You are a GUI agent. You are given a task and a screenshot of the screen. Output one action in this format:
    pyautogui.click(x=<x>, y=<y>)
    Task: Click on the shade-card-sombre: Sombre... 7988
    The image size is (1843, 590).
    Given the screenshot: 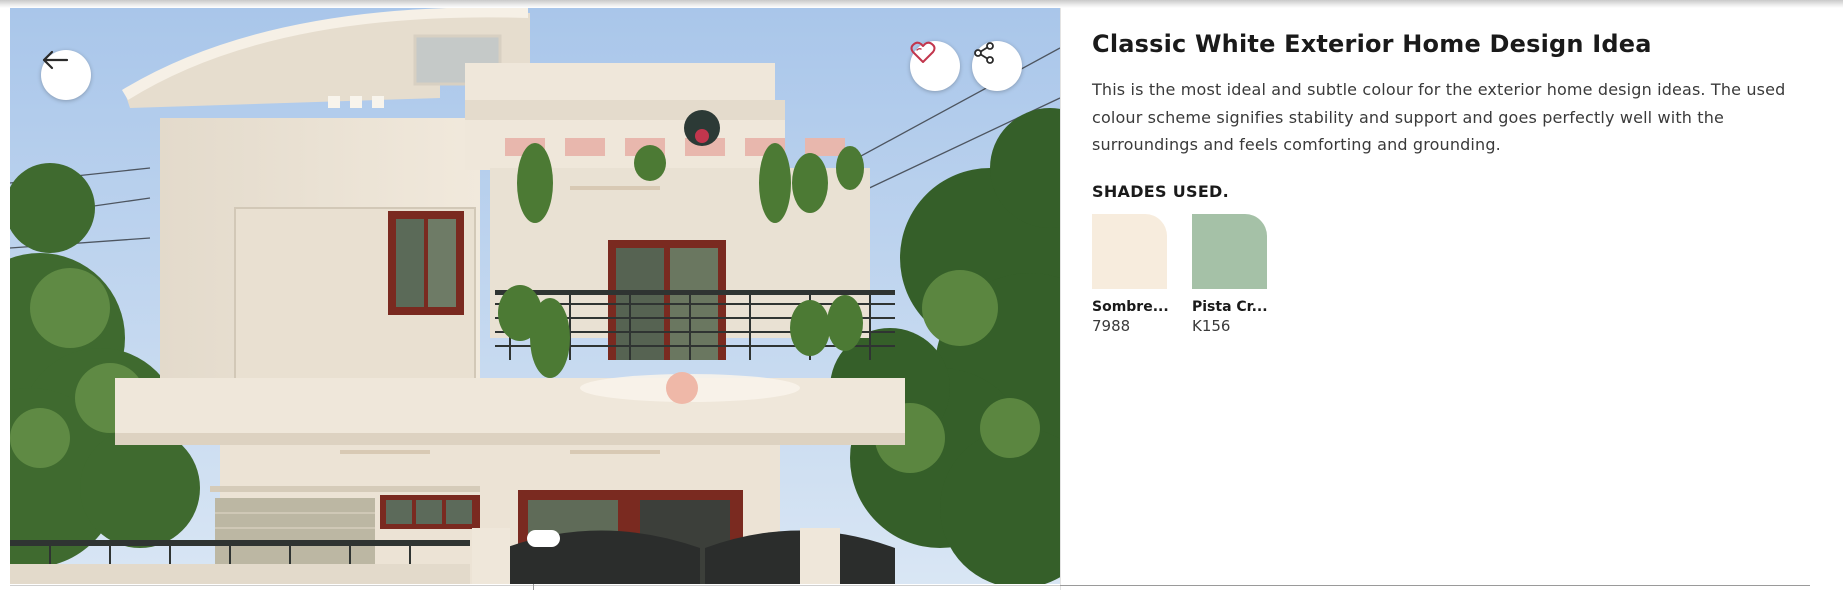 What is the action you would take?
    pyautogui.click(x=1132, y=274)
    